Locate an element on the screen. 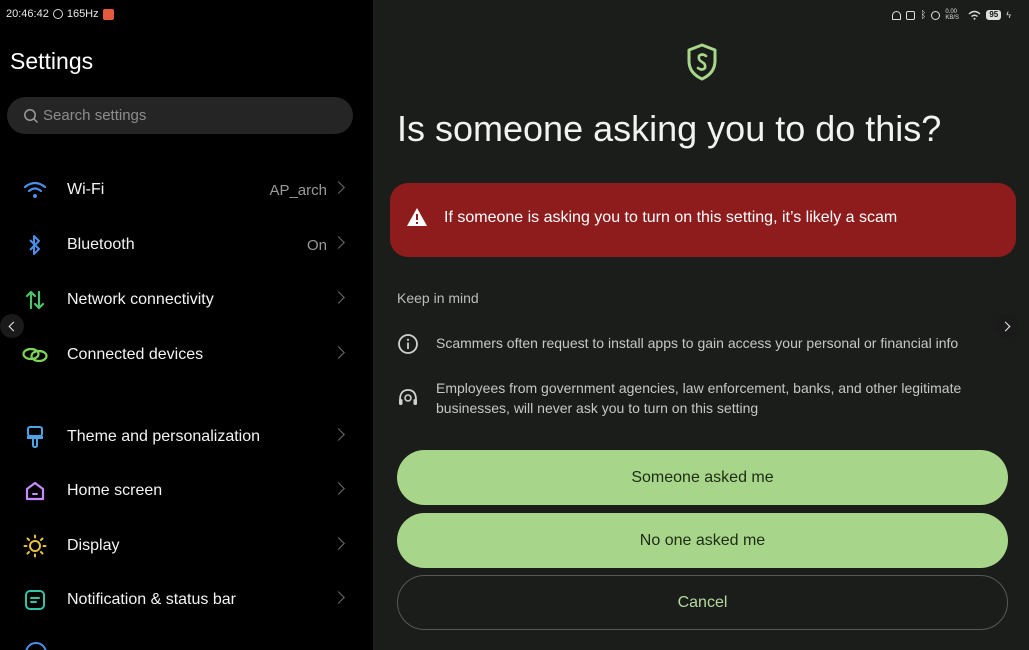 This screenshot has height=650, width=1029. status-bar-left: 20:46:42 165Hz is located at coordinates (60, 14).